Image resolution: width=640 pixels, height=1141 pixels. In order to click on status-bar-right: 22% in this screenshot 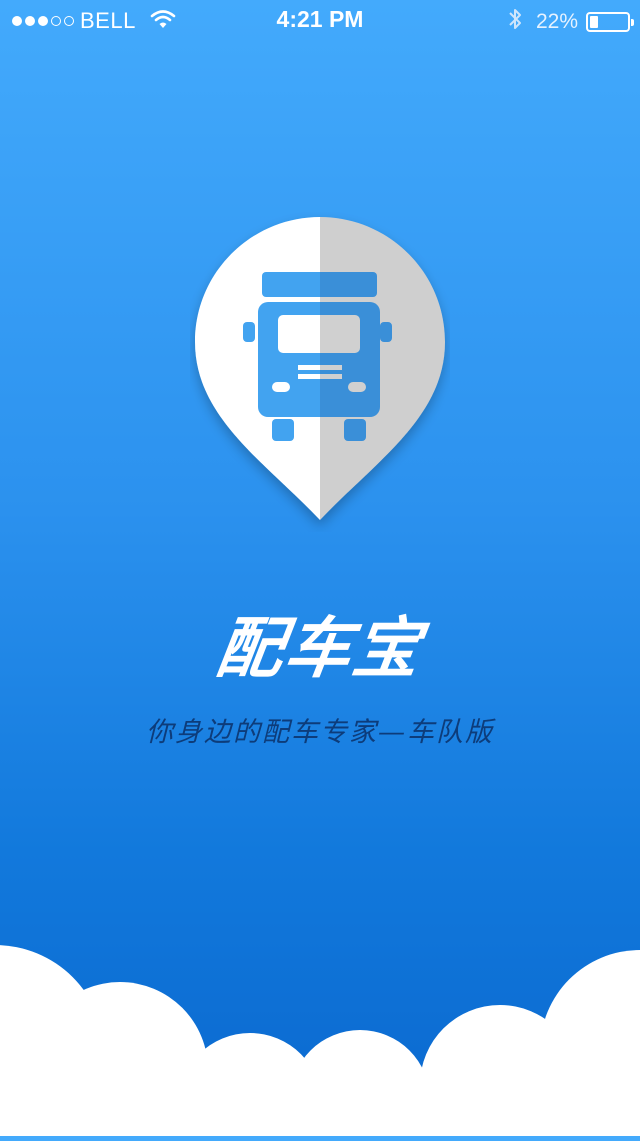, I will do `click(571, 21)`.